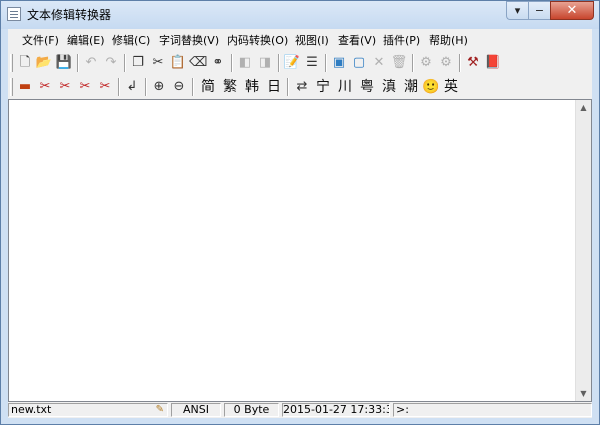  I want to click on zoom-in-icon: ⊕, so click(159, 87).